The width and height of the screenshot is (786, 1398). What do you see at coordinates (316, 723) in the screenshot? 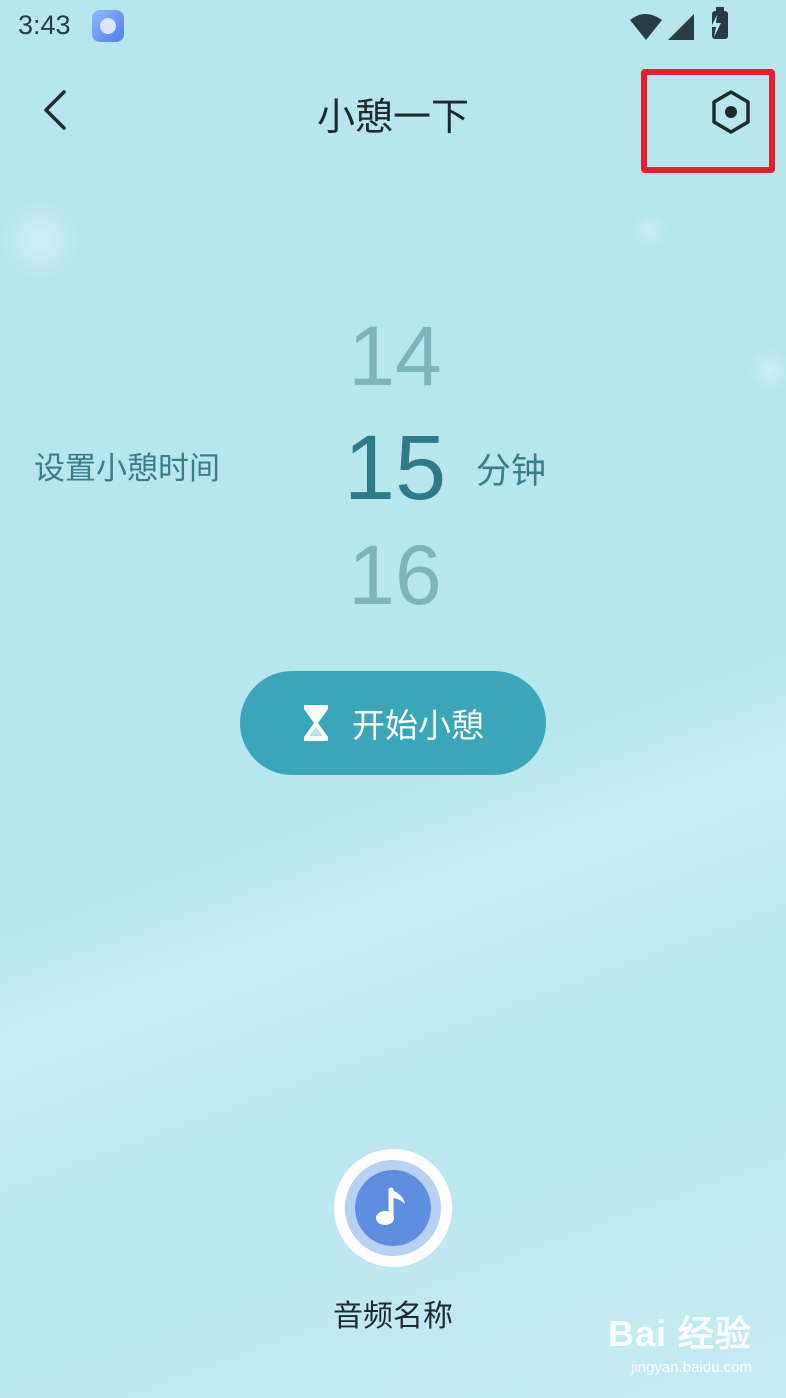
I see `hourglass-icon` at bounding box center [316, 723].